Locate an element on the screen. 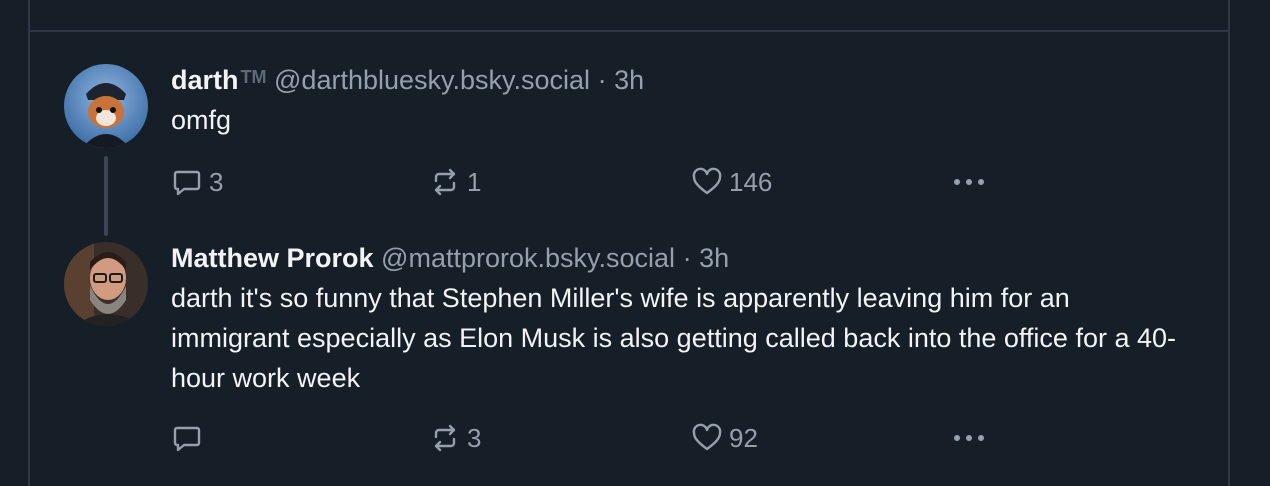 This screenshot has height=486, width=1270. post-actions: 3 92 is located at coordinates (581, 438).